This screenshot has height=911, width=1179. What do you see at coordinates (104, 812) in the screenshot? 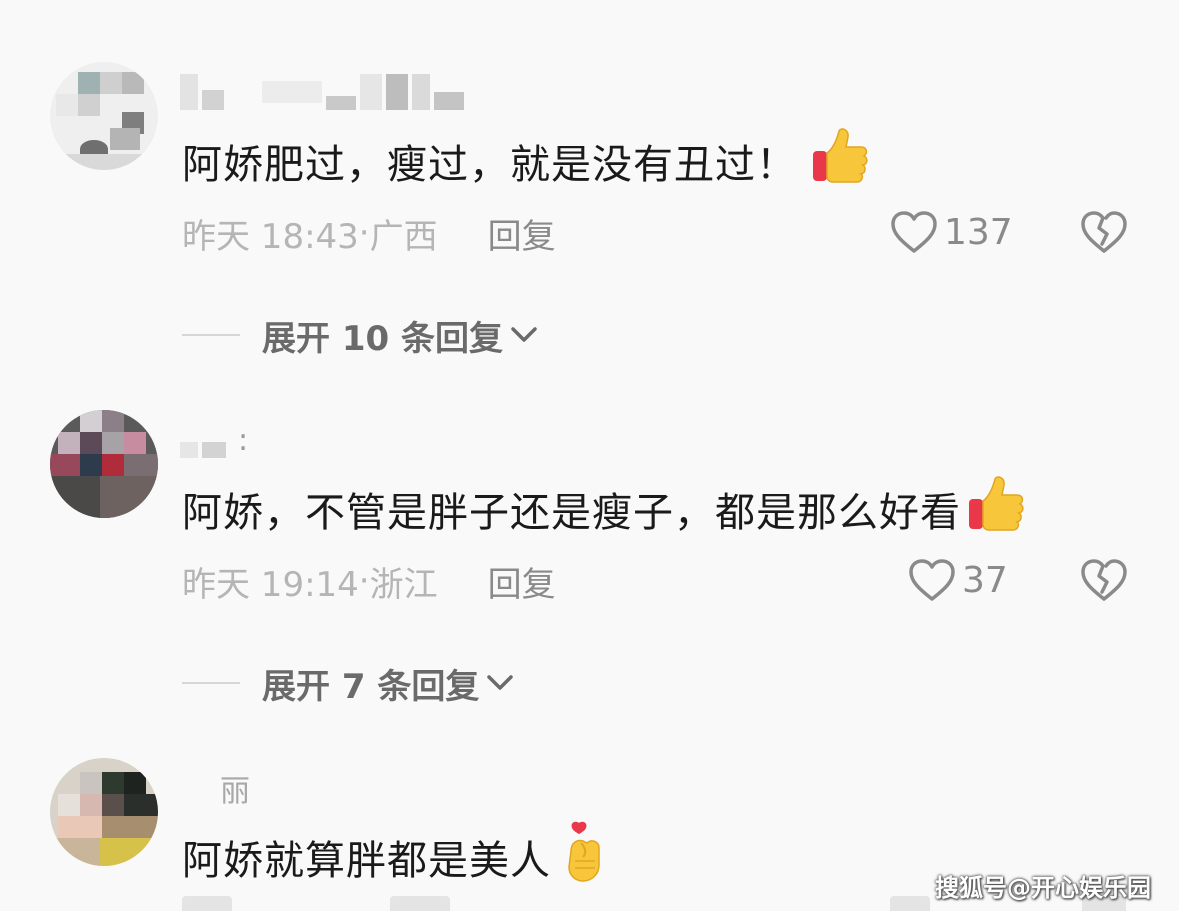
I see `avatar` at bounding box center [104, 812].